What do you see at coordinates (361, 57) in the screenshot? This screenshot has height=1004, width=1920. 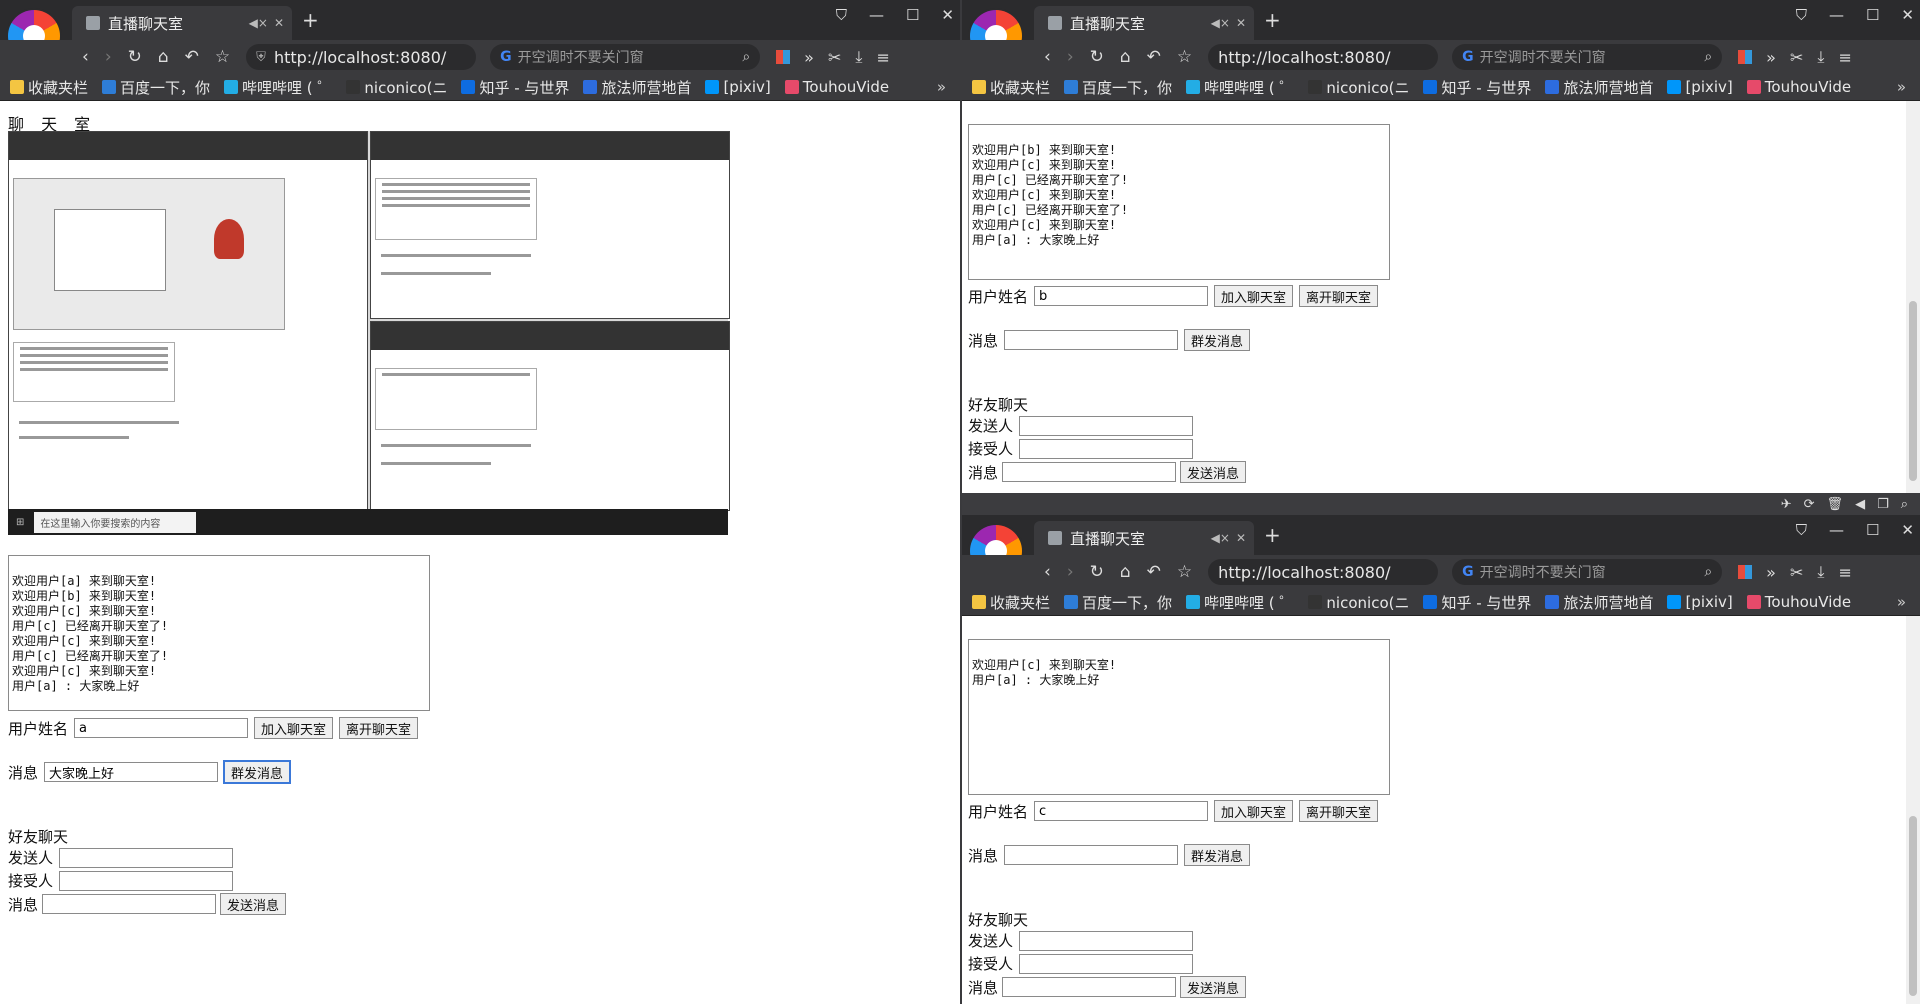 I see `address-bar: ⛨ http://localhost:8080/` at bounding box center [361, 57].